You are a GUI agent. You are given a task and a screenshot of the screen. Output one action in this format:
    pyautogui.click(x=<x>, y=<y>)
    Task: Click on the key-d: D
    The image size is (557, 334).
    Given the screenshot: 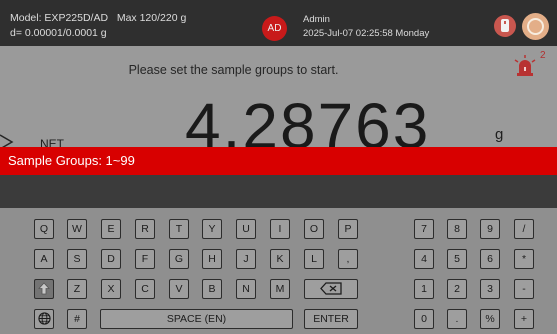 What is the action you would take?
    pyautogui.click(x=111, y=259)
    